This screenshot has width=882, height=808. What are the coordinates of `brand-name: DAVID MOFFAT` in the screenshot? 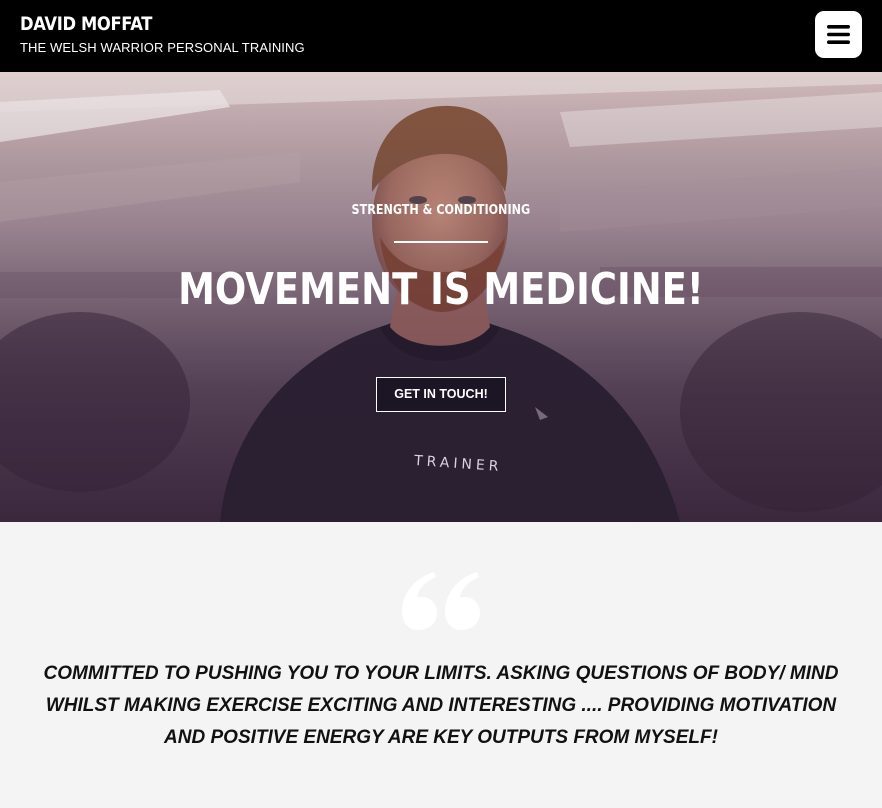 It's located at (86, 24).